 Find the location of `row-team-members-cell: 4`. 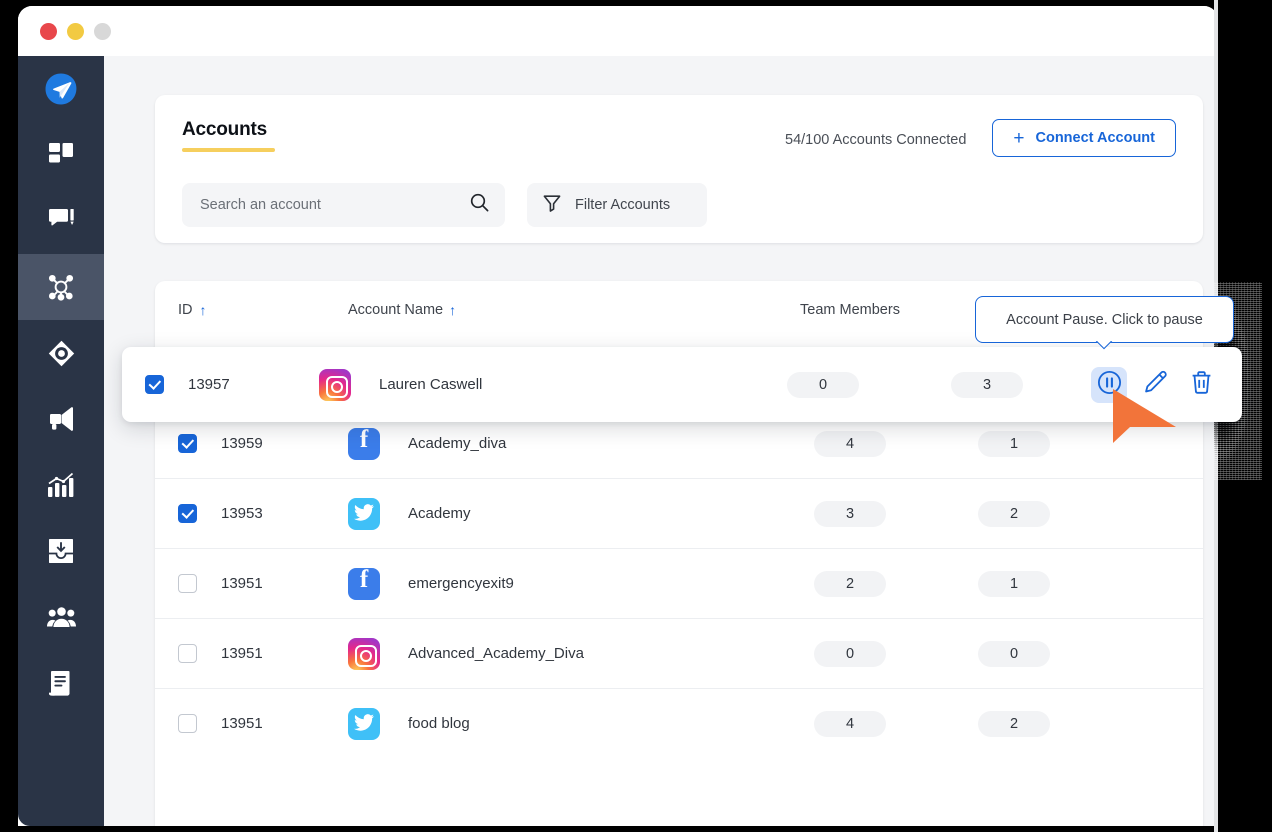

row-team-members-cell: 4 is located at coordinates (850, 443).